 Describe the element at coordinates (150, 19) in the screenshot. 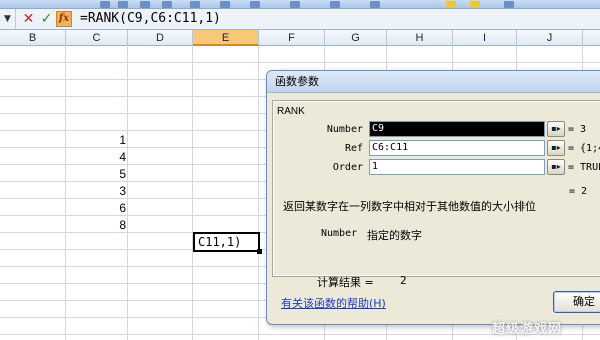

I see `formula-input: =RANK(C9,C6:C11,1)` at that location.